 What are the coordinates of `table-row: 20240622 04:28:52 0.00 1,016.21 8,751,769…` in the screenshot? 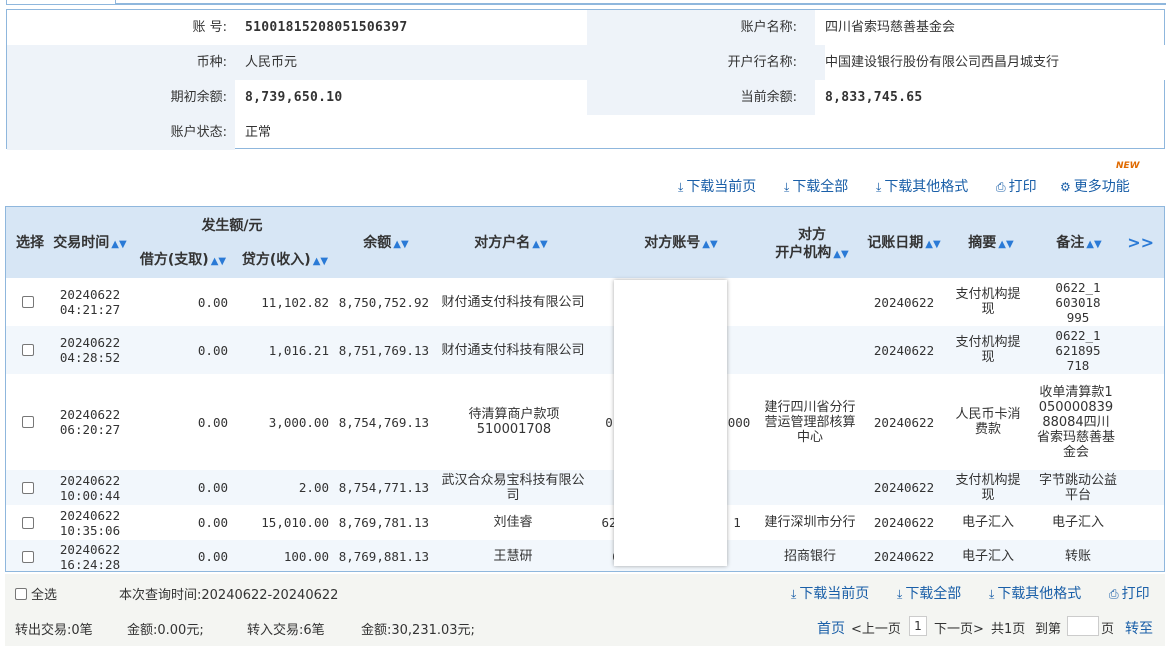 It's located at (585, 350).